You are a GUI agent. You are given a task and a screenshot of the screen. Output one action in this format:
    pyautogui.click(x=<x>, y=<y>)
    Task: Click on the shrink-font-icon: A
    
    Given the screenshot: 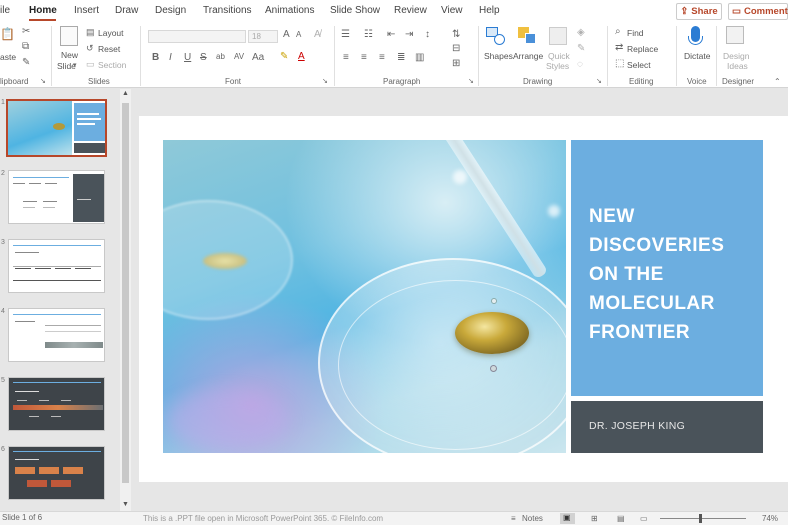 What is the action you would take?
    pyautogui.click(x=298, y=35)
    